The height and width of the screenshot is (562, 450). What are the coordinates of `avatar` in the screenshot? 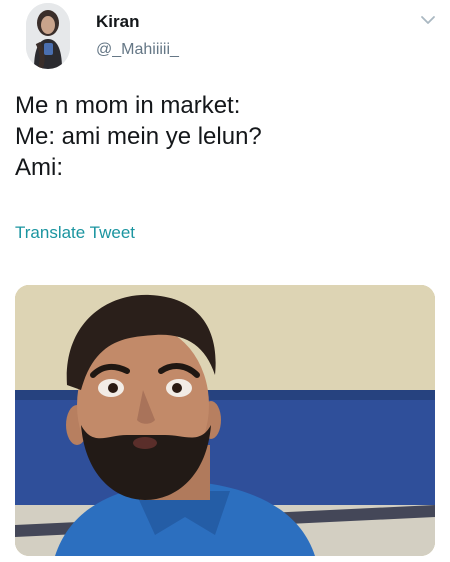 It's located at (48, 36).